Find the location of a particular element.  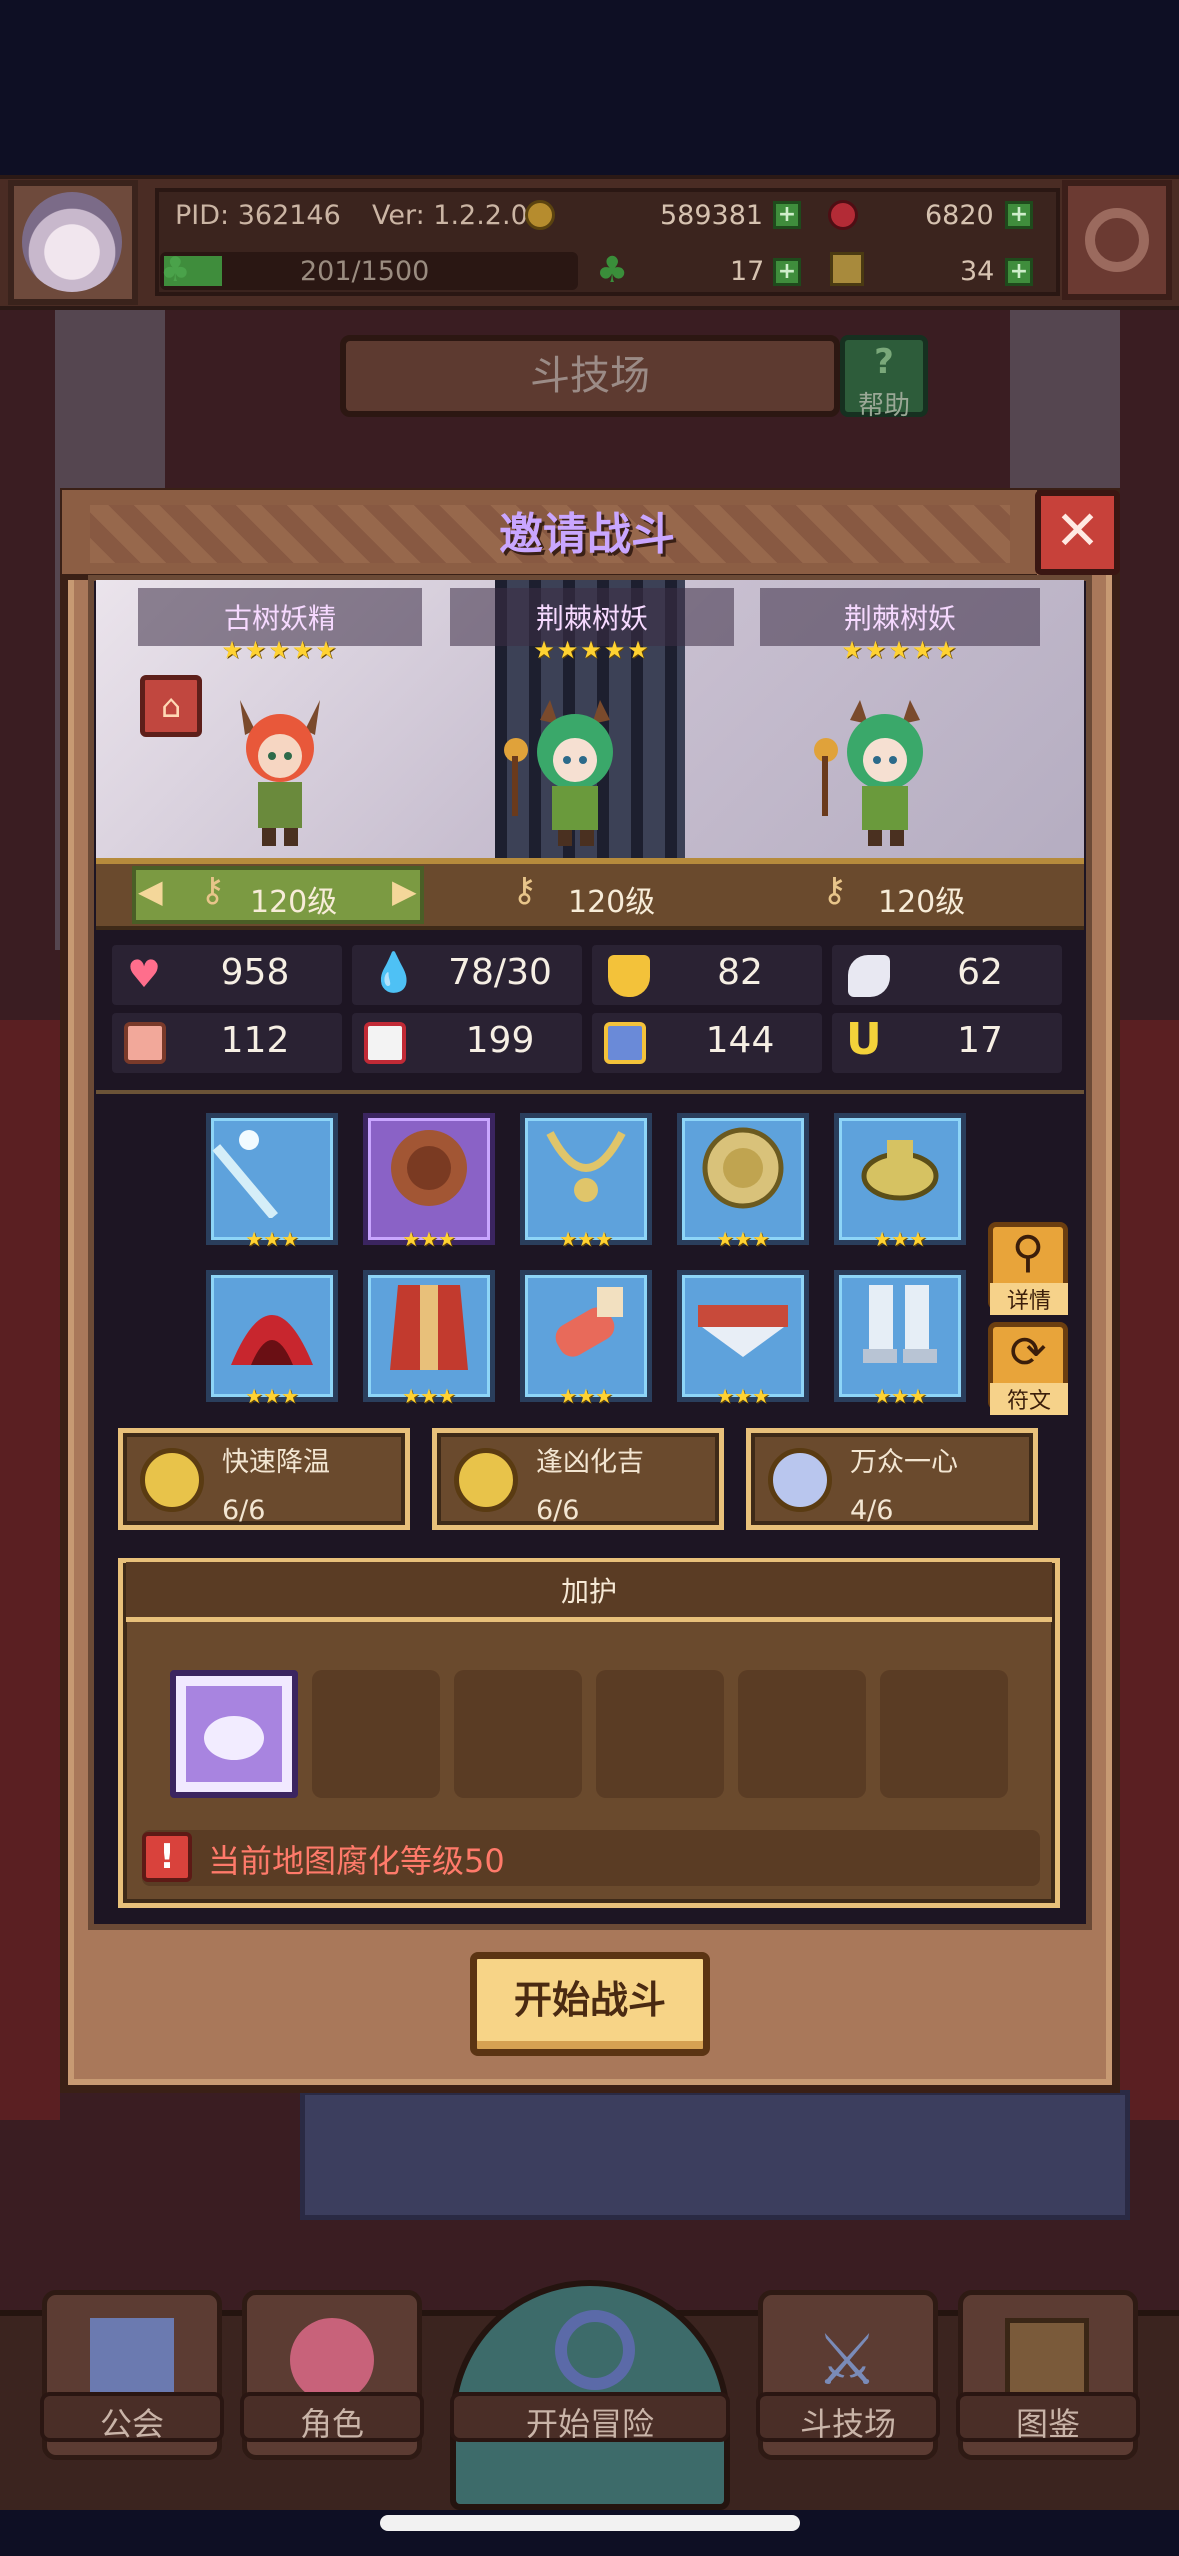

character-icon is located at coordinates (332, 2360).